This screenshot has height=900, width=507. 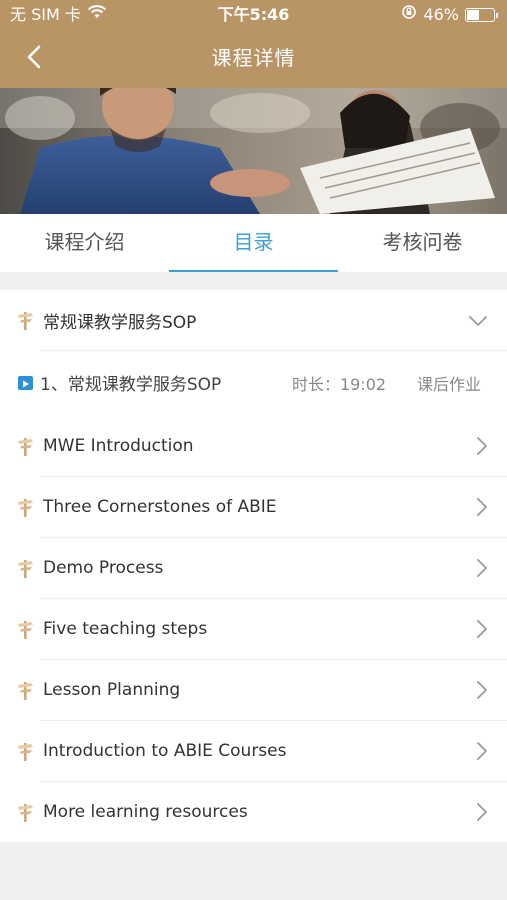 I want to click on top-header: 无 SIM 卡 下午5:46 46% 课程详情, so click(x=253, y=44).